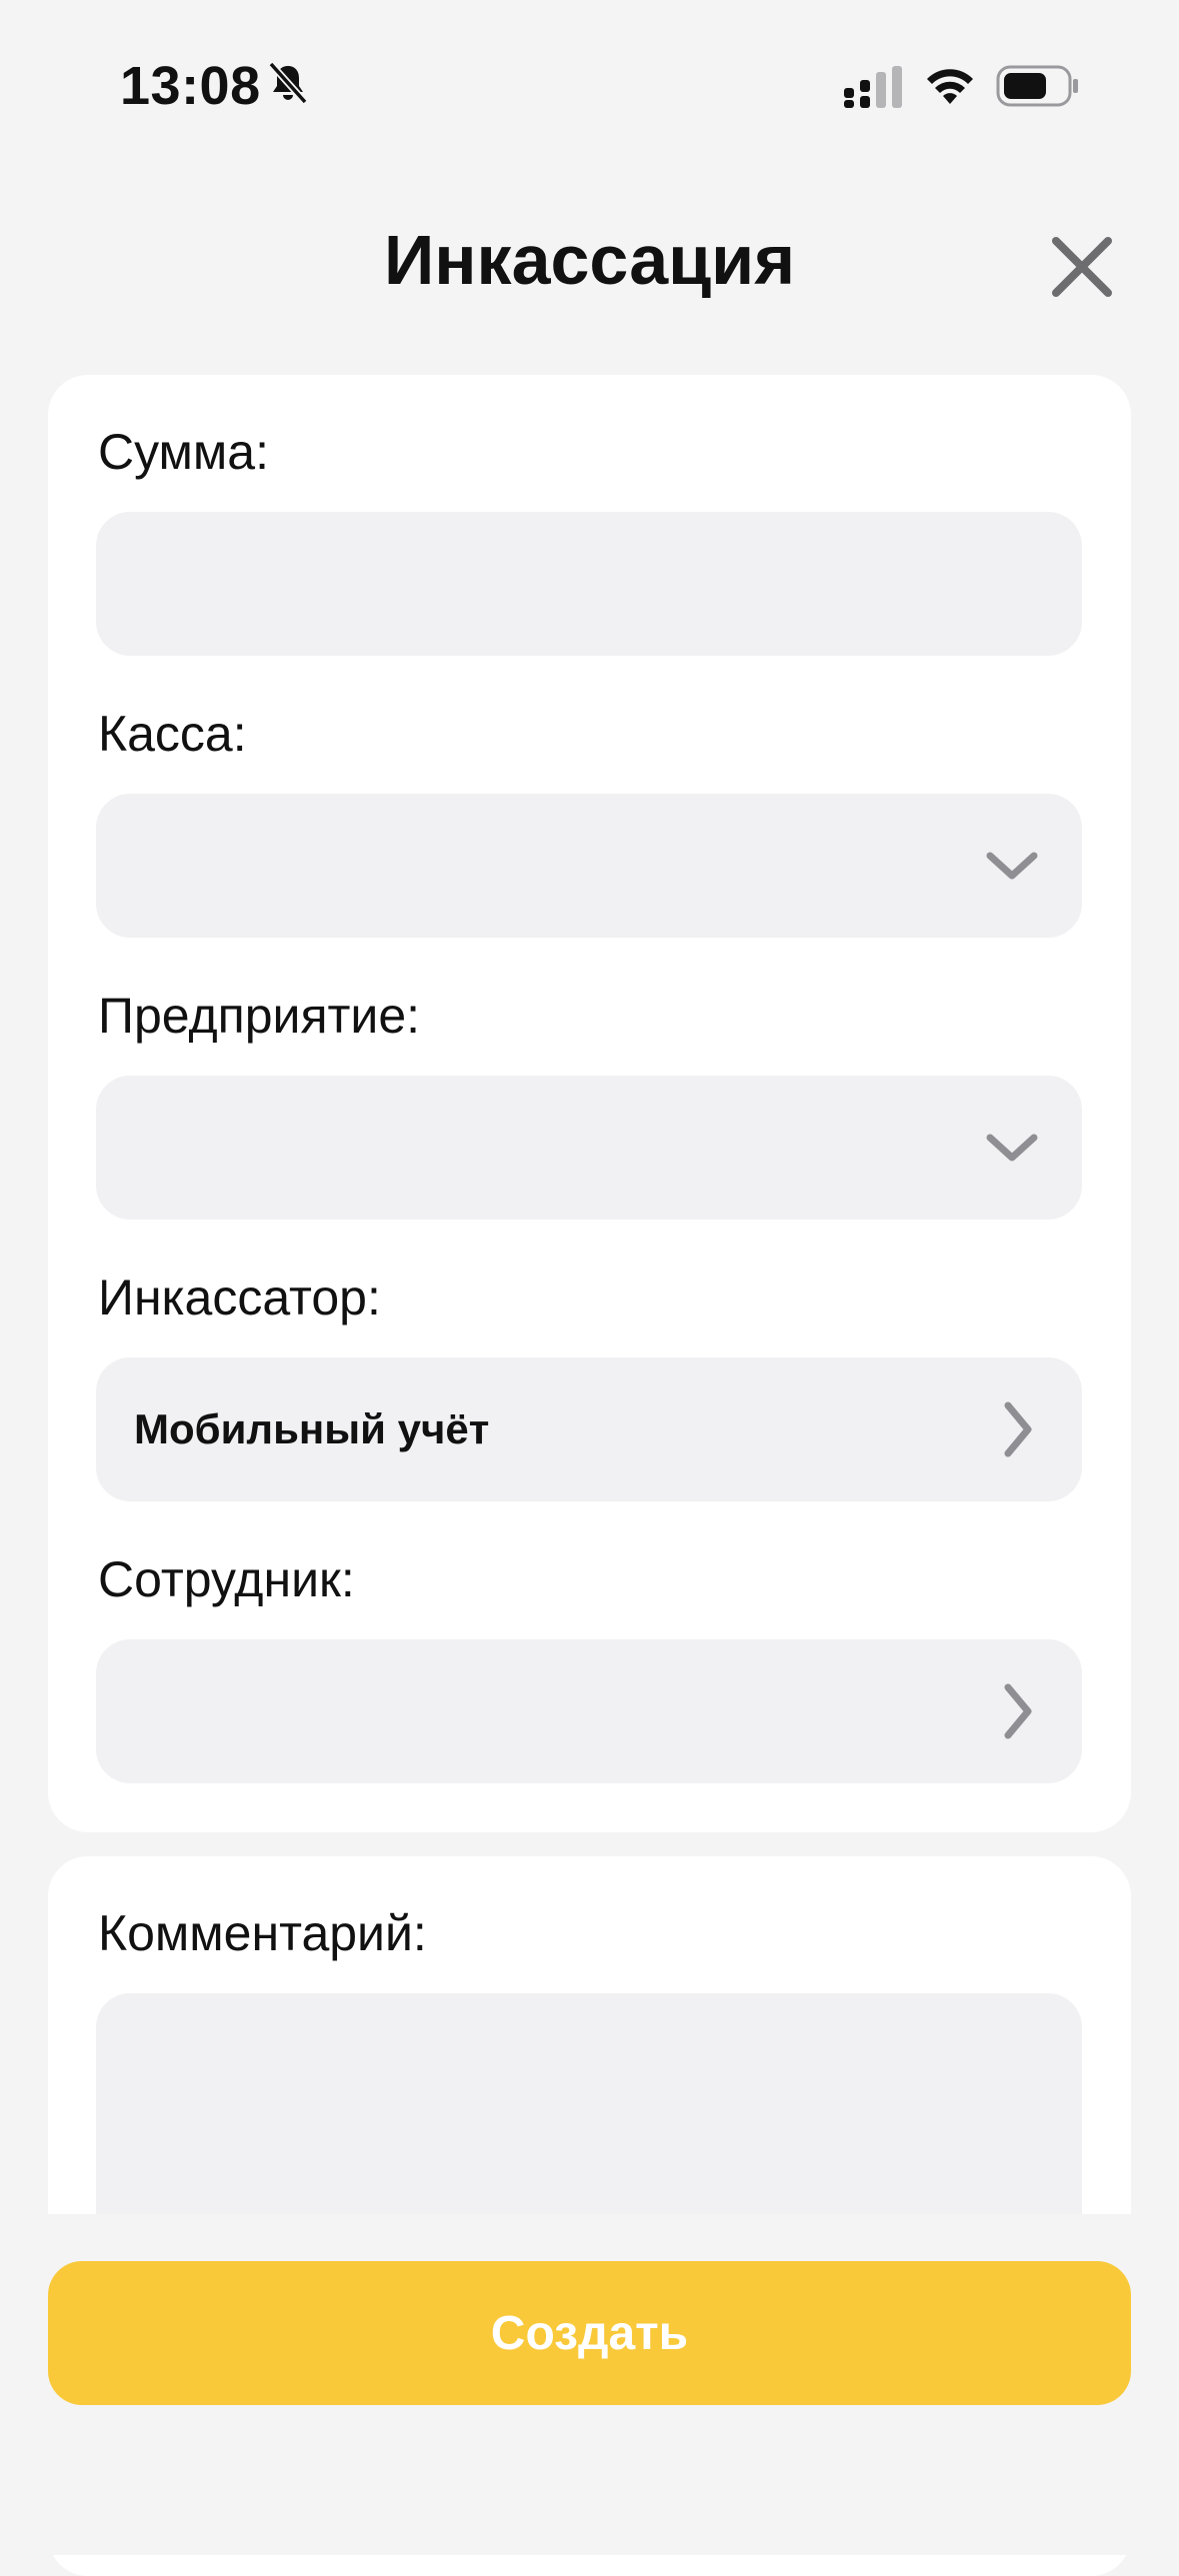 Image resolution: width=1179 pixels, height=2576 pixels. Describe the element at coordinates (589, 1429) in the screenshot. I see `collector-select: Мобильный учёт` at that location.